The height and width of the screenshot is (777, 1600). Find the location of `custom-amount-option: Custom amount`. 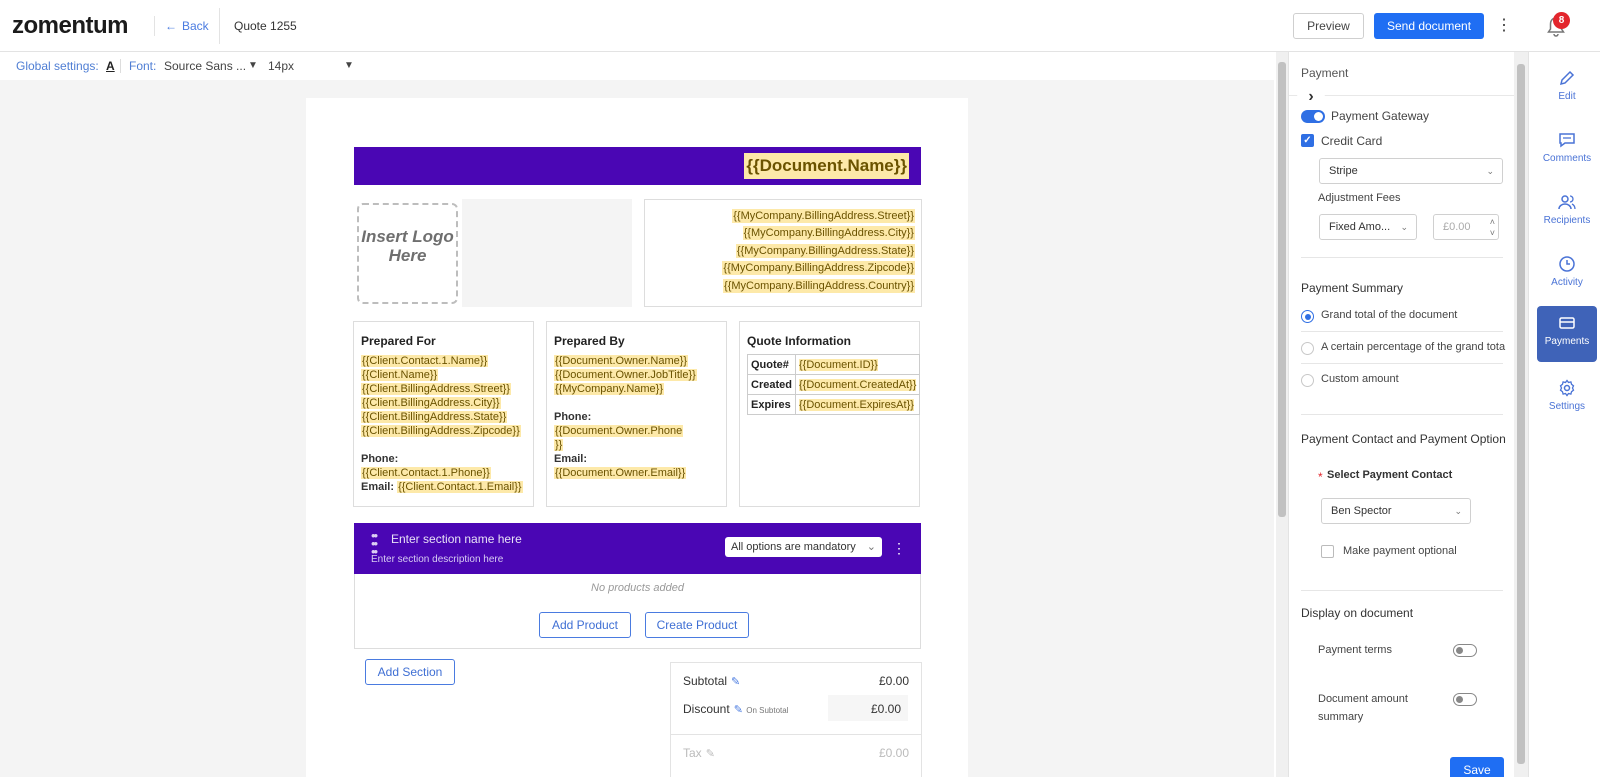

custom-amount-option: Custom amount is located at coordinates (1360, 379).